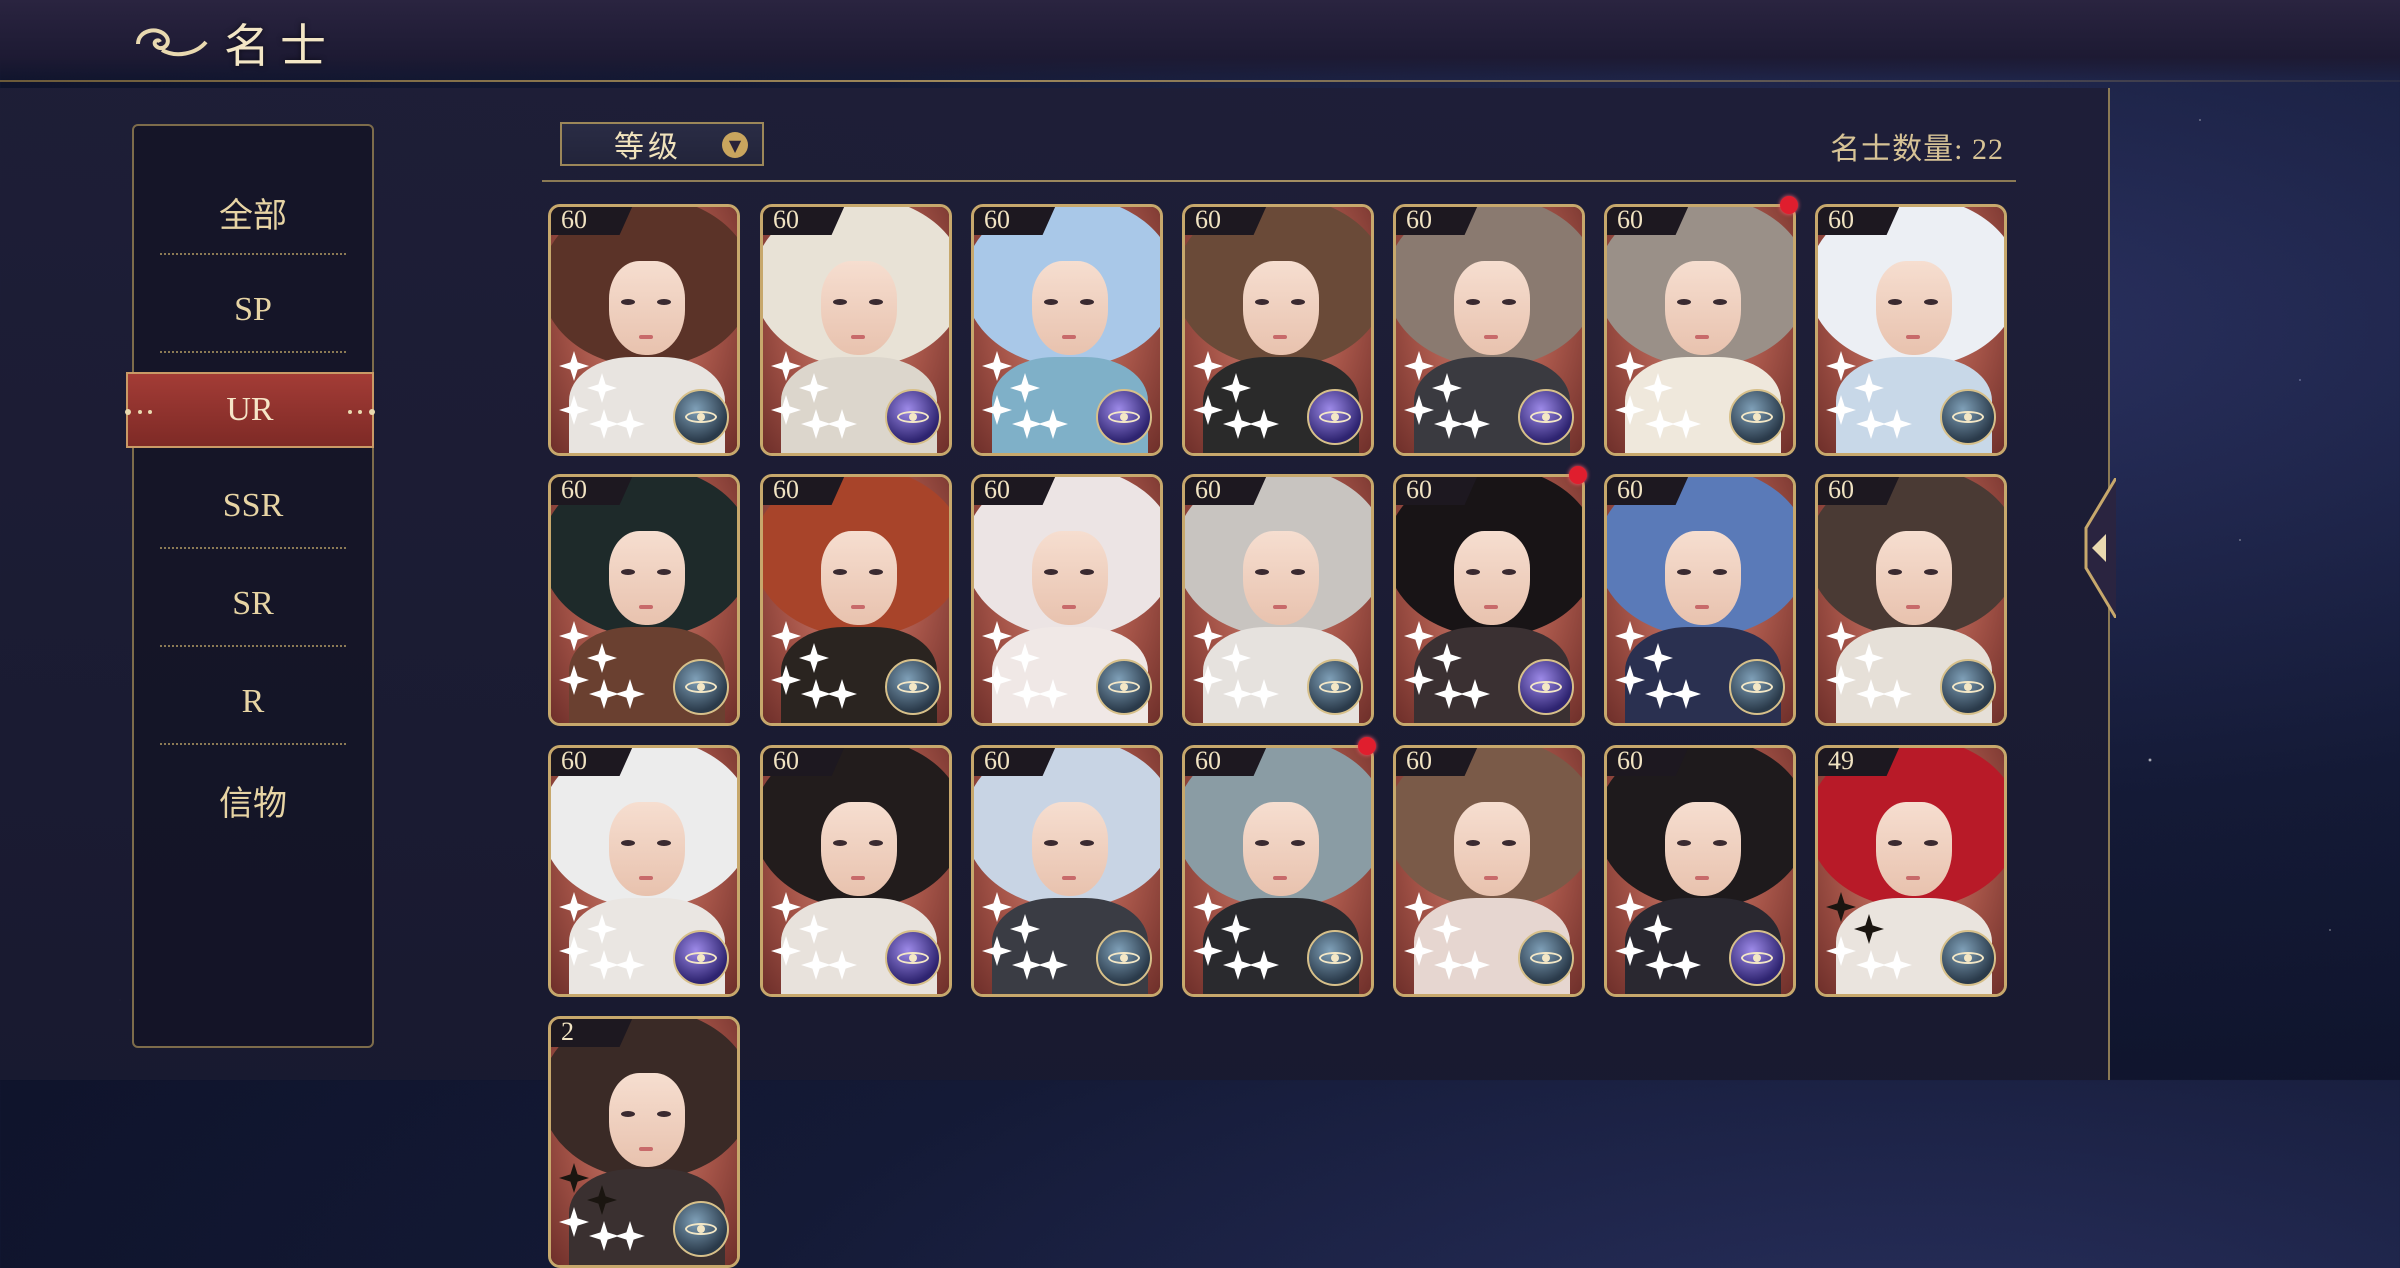  Describe the element at coordinates (253, 212) in the screenshot. I see `sidebar-item-all: 全部` at that location.